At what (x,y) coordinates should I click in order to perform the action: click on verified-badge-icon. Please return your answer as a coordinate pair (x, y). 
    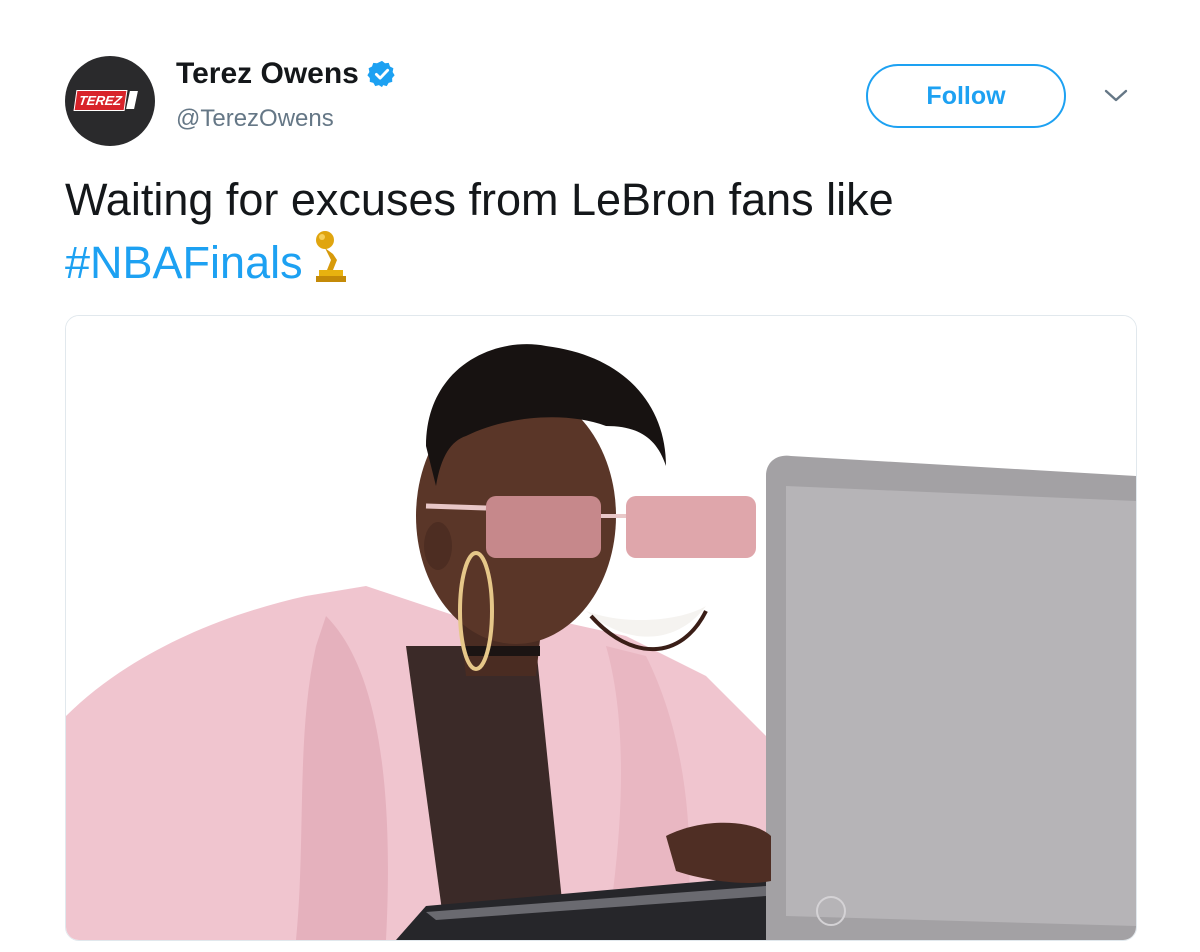
    Looking at the image, I should click on (381, 74).